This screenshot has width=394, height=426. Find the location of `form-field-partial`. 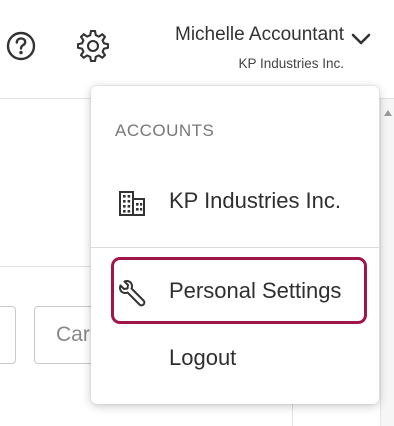

form-field-partial is located at coordinates (8, 335).